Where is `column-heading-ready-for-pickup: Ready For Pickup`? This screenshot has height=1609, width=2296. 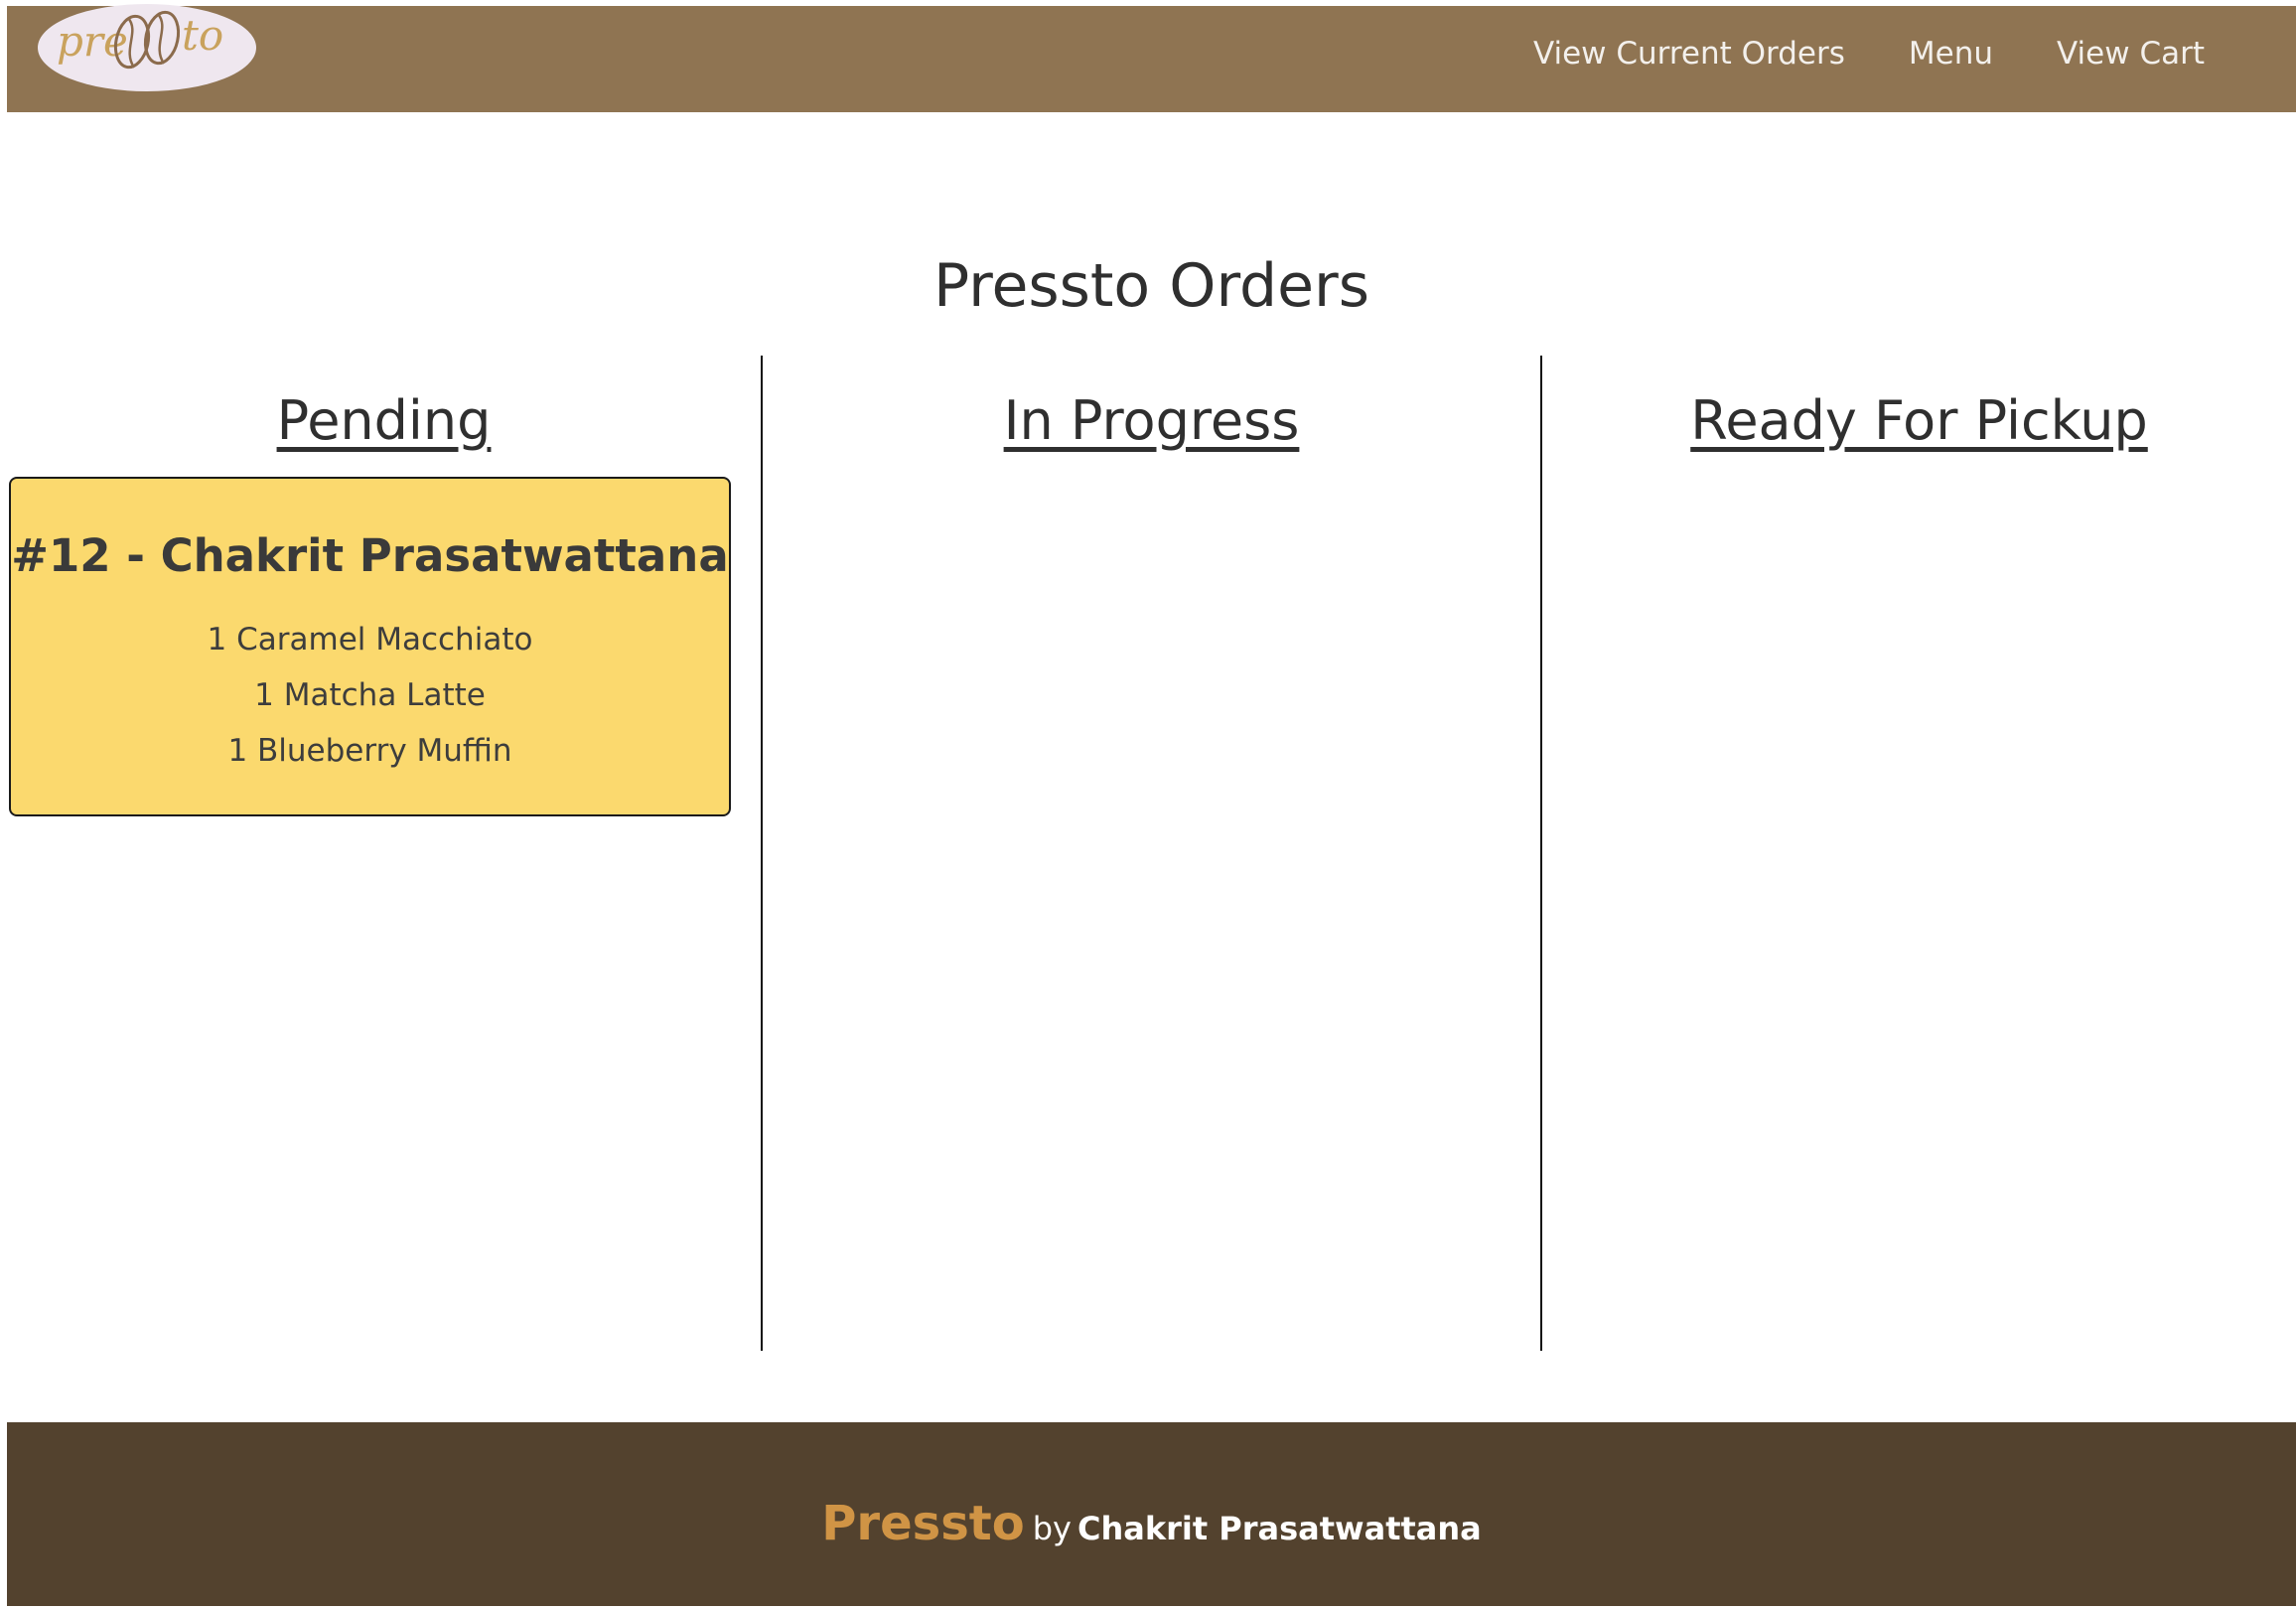 column-heading-ready-for-pickup: Ready For Pickup is located at coordinates (1919, 421).